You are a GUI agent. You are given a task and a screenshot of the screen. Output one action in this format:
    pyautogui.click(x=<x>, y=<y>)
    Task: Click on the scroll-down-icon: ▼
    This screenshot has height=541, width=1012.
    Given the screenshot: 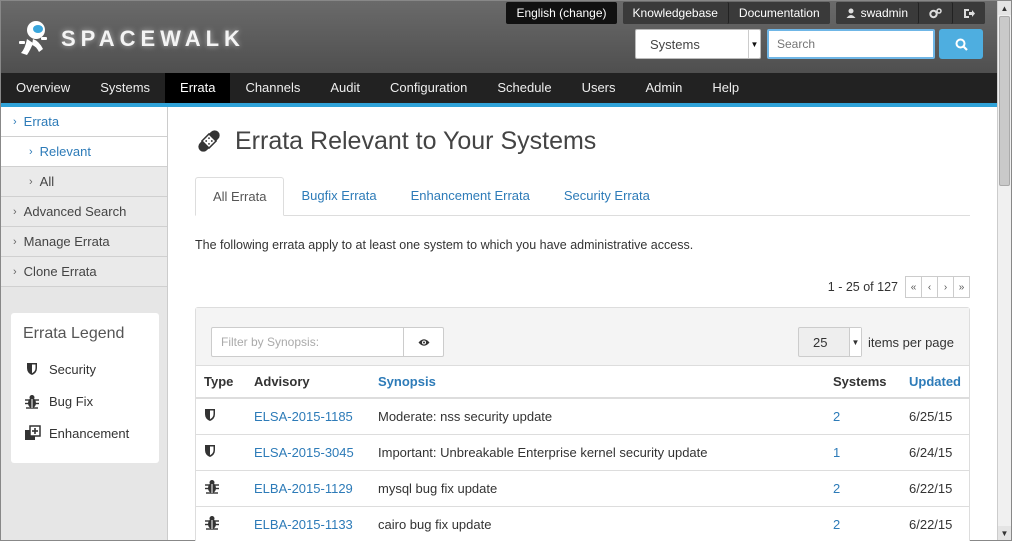 What is the action you would take?
    pyautogui.click(x=1004, y=533)
    